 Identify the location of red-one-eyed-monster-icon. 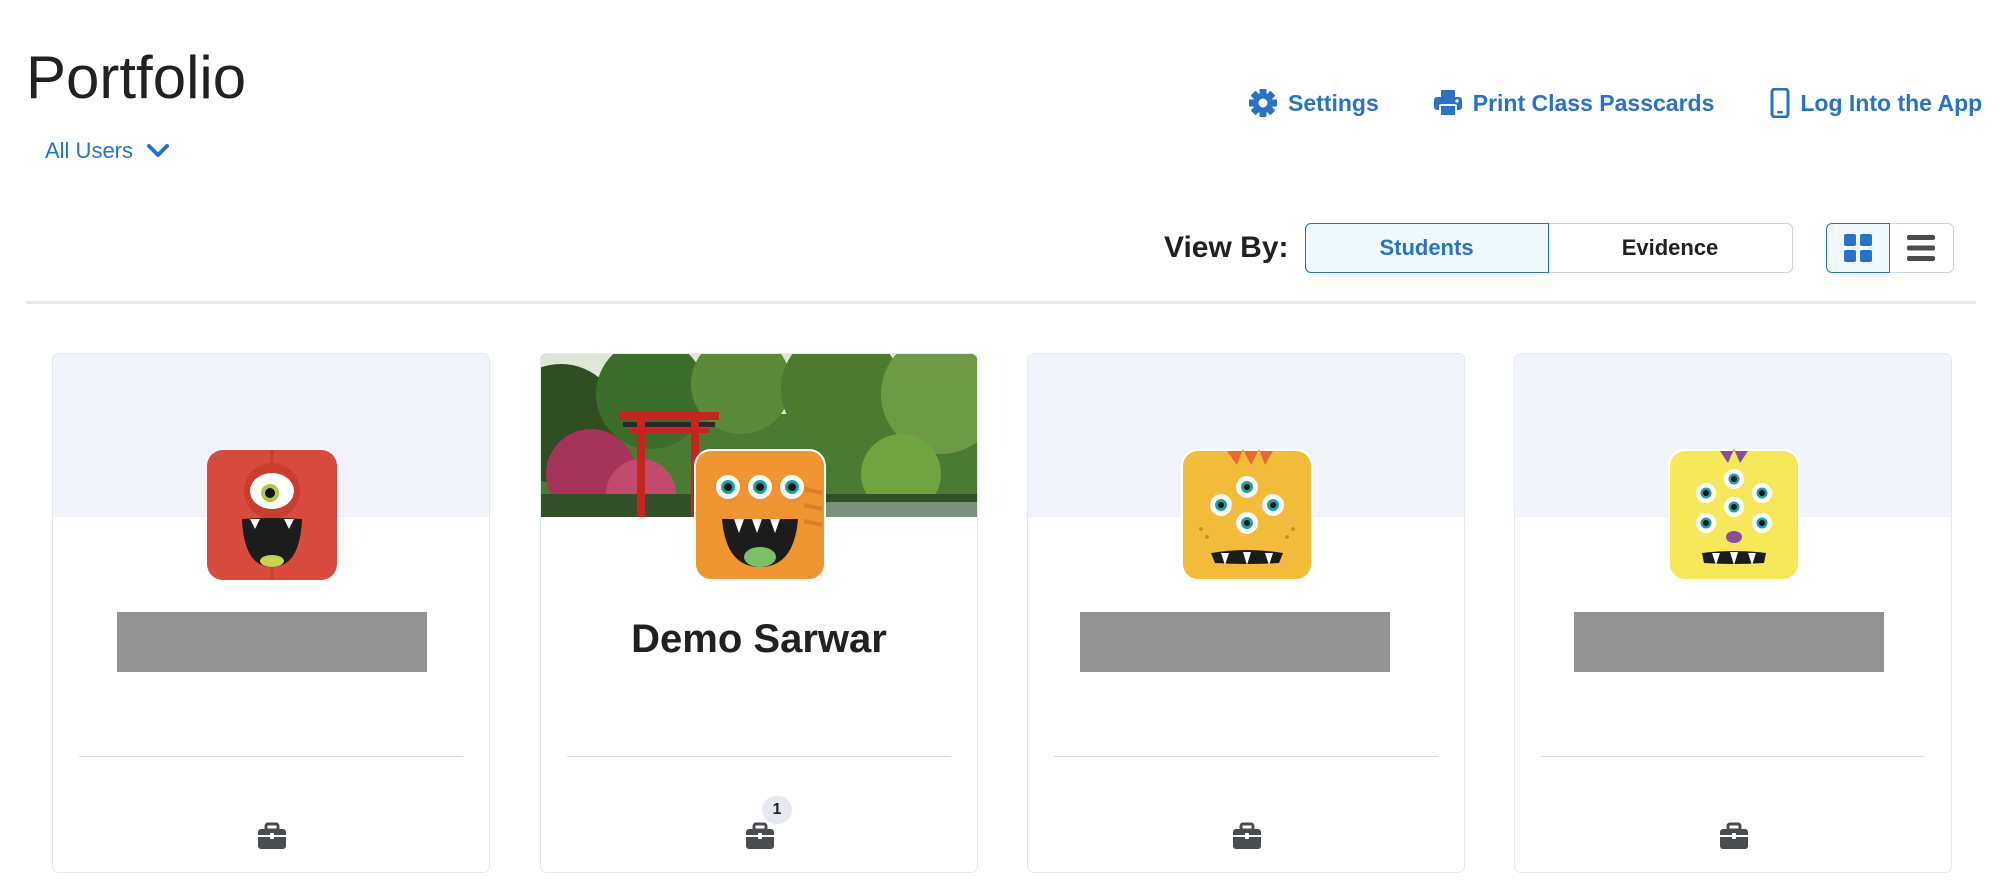
(272, 515).